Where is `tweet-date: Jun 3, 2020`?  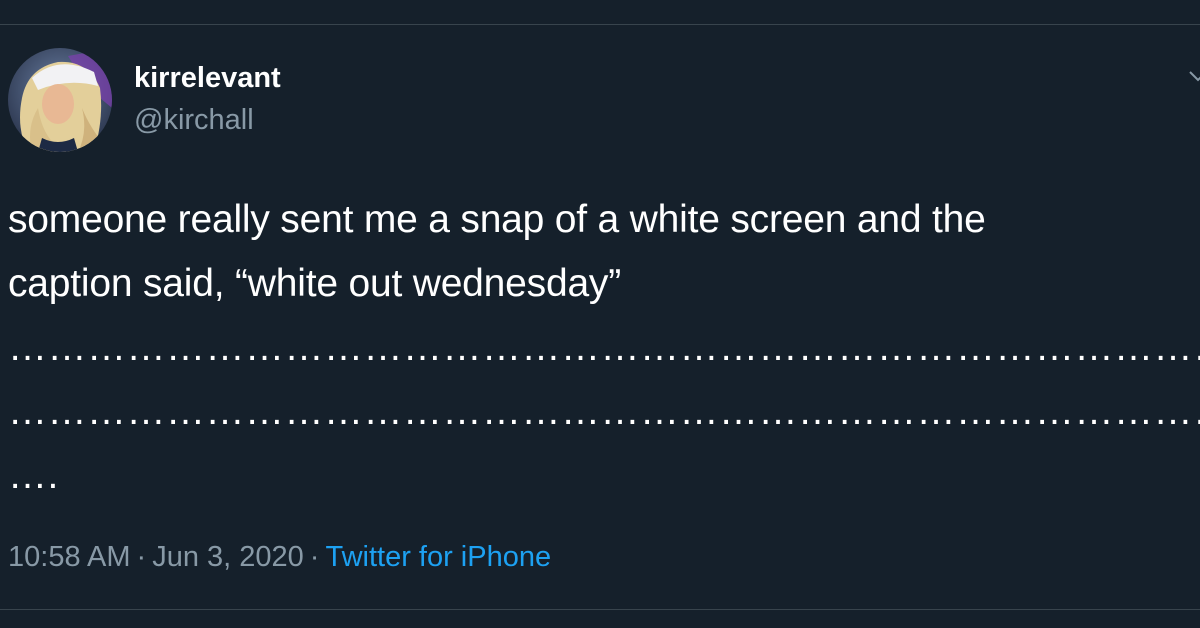
tweet-date: Jun 3, 2020 is located at coordinates (228, 557).